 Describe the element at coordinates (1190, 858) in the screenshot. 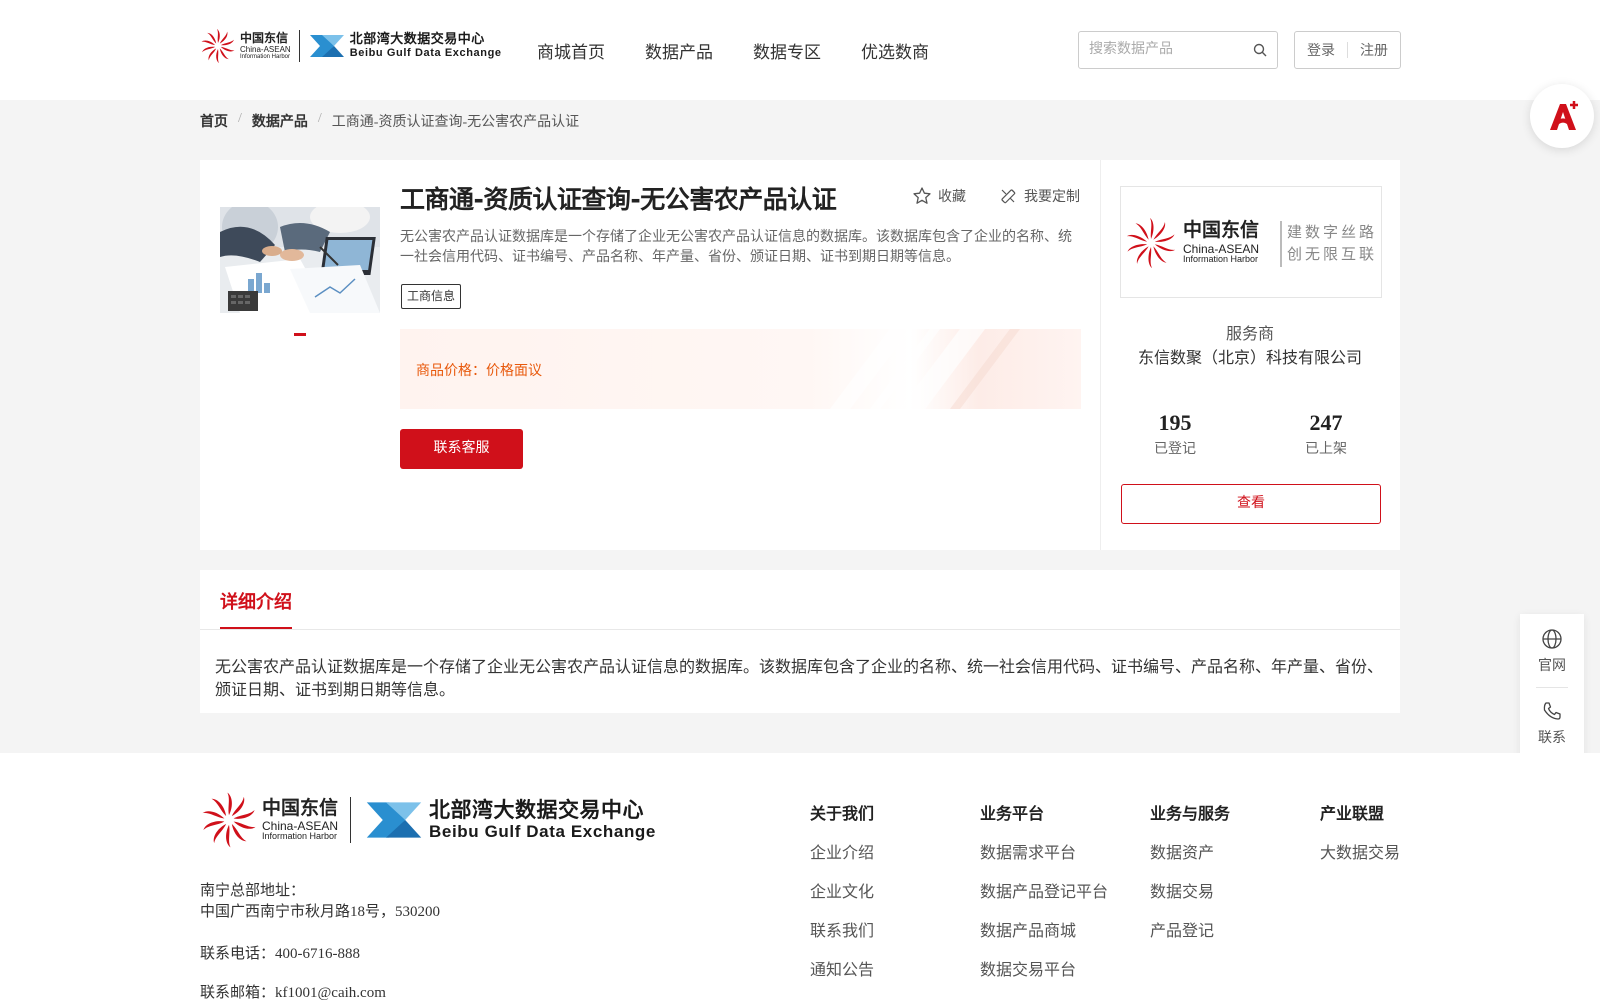

I see `footer-link: 数据资产` at that location.